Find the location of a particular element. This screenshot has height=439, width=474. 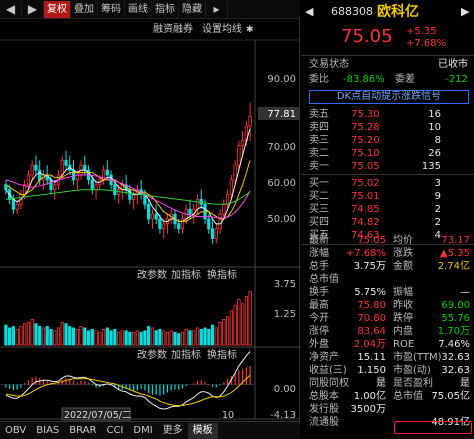

stat-label-left: 换手 is located at coordinates (319, 292).